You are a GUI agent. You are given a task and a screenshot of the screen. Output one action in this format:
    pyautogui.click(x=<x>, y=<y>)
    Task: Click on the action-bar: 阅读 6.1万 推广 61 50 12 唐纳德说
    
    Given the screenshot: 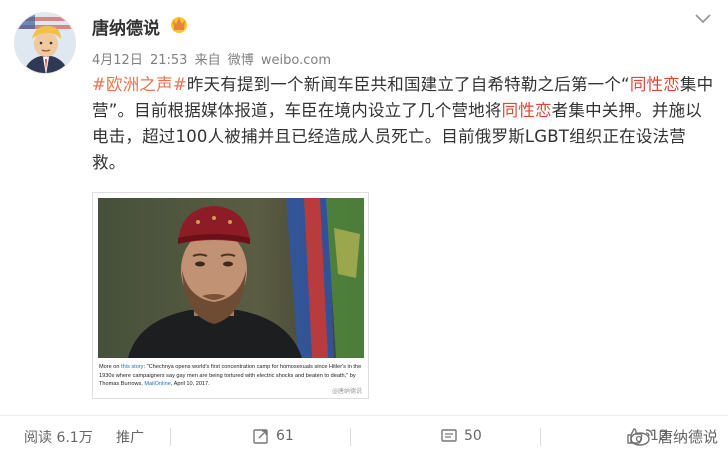 What is the action you would take?
    pyautogui.click(x=364, y=437)
    